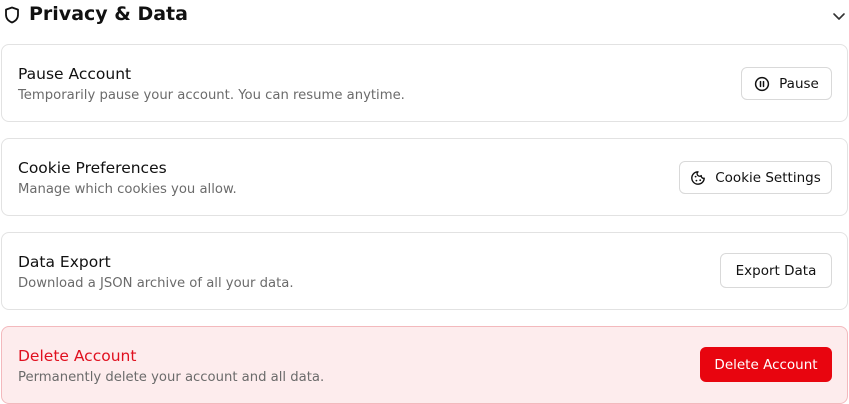  I want to click on cookie-preferences-title: Cookie Preferences, so click(92, 168).